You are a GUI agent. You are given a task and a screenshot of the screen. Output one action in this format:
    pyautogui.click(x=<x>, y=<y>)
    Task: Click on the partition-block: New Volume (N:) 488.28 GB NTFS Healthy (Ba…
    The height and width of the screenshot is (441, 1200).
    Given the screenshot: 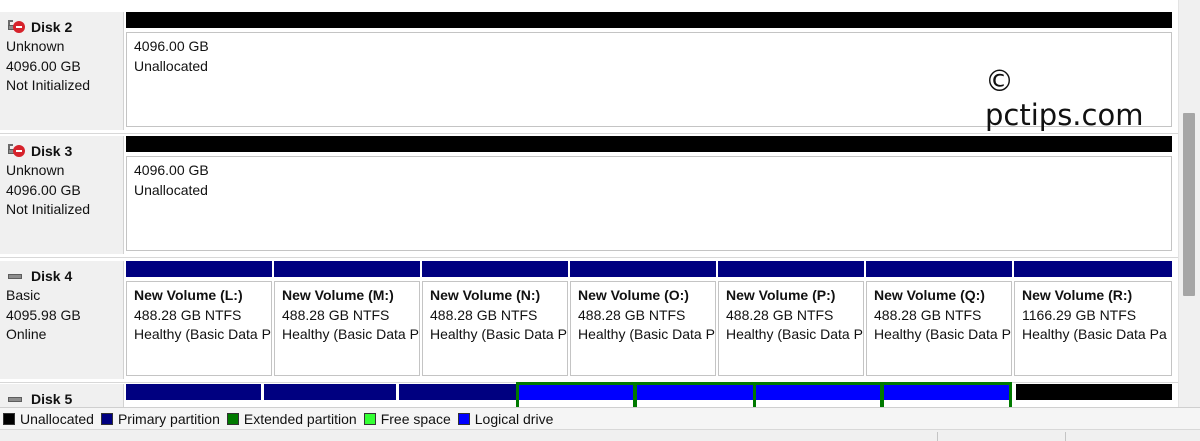 What is the action you would take?
    pyautogui.click(x=495, y=320)
    